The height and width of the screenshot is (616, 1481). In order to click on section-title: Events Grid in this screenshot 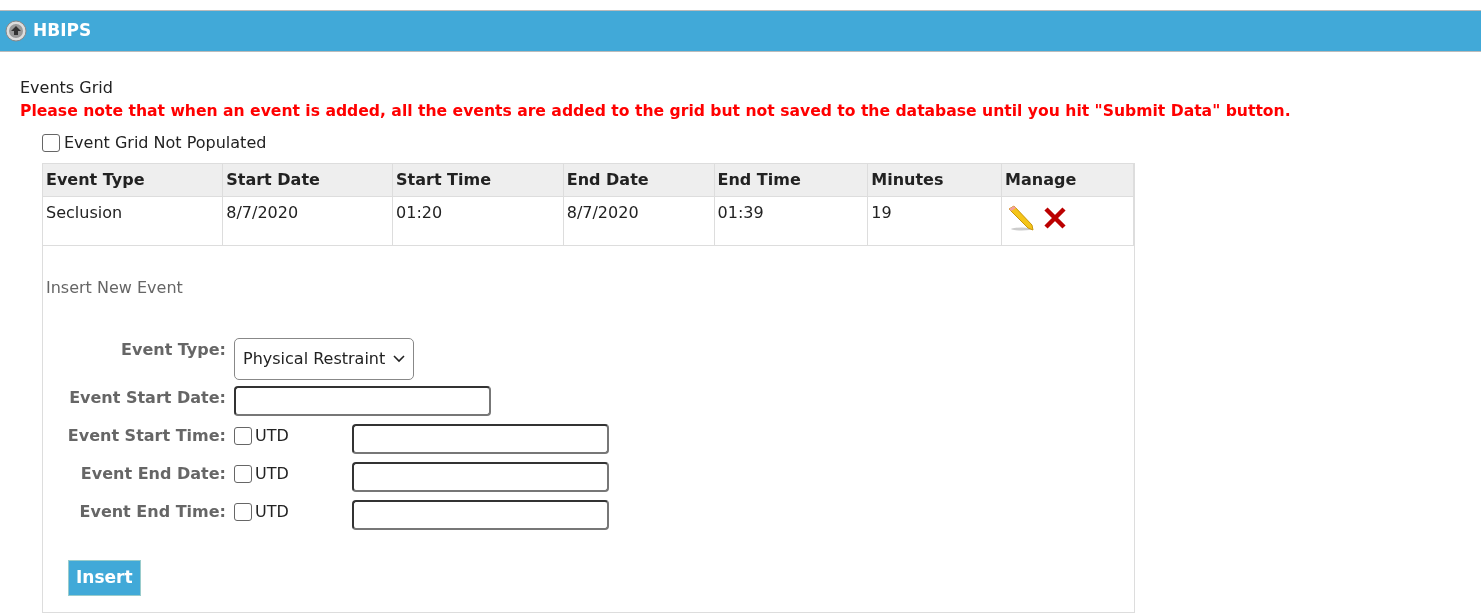, I will do `click(67, 88)`.